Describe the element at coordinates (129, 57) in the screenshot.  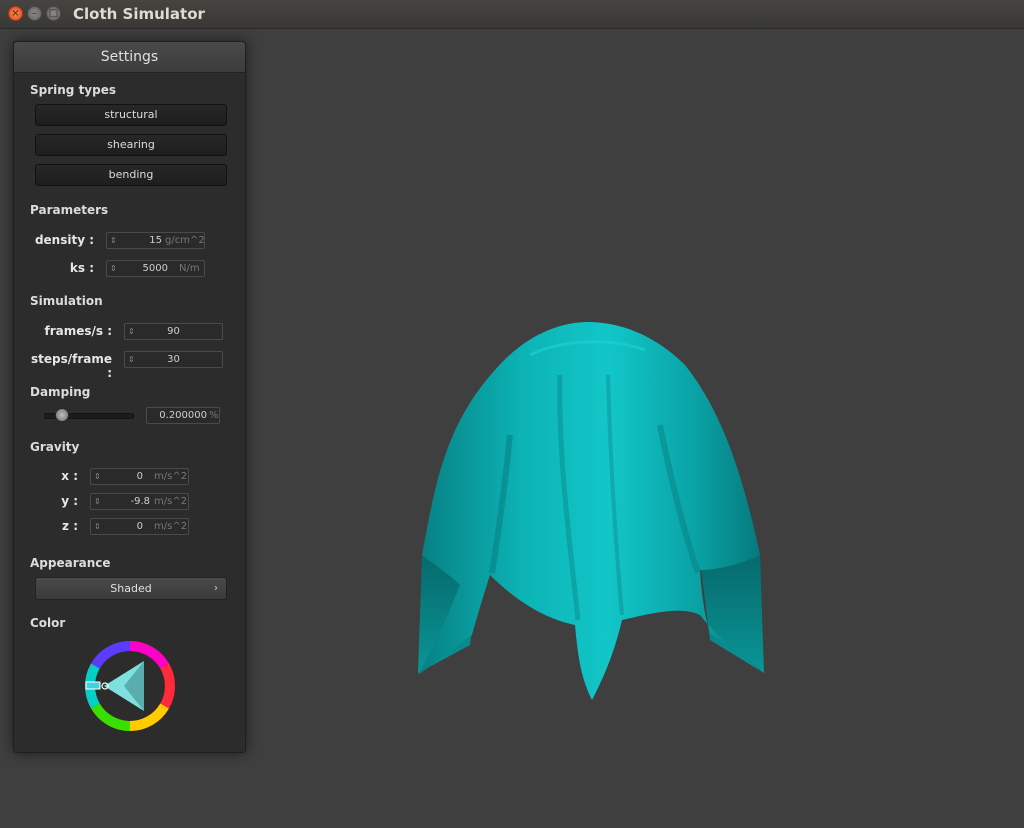
I see `settings-panel-title: Settings` at that location.